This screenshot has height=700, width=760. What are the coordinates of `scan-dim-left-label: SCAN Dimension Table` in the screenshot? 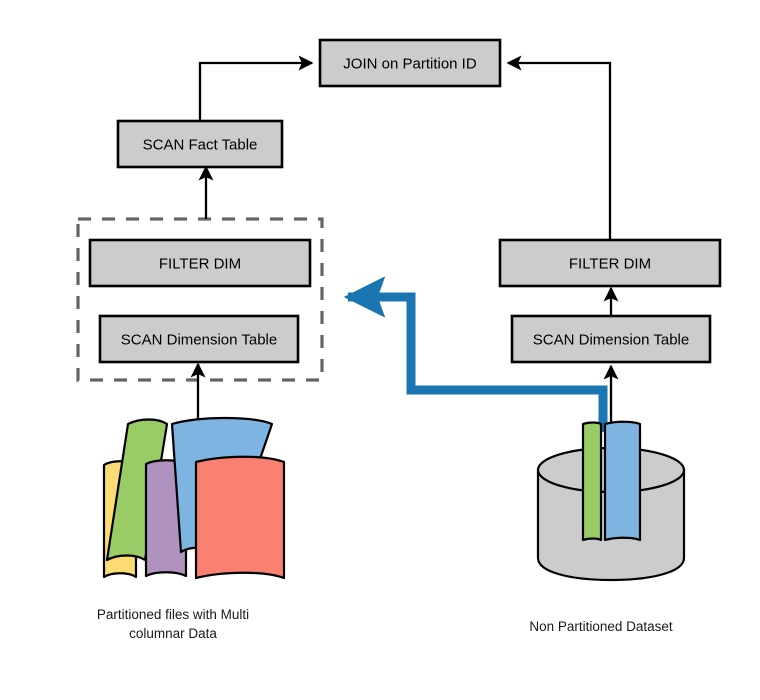 It's located at (199, 340).